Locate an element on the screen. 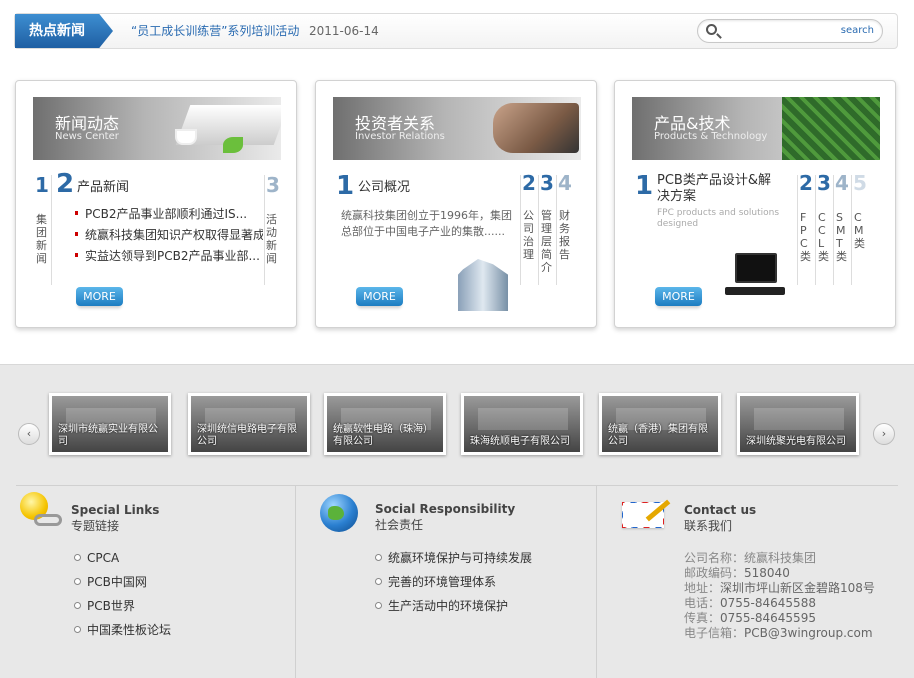 This screenshot has width=914, height=678. investor-relations-banner: 投资者关系 Investor Relations is located at coordinates (457, 128).